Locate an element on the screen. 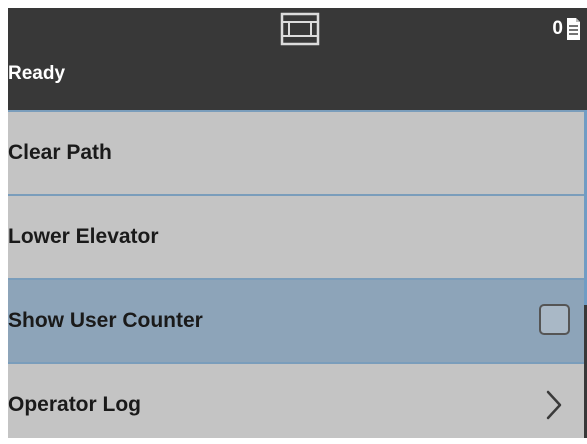 The image size is (587, 444). document-icon is located at coordinates (573, 29).